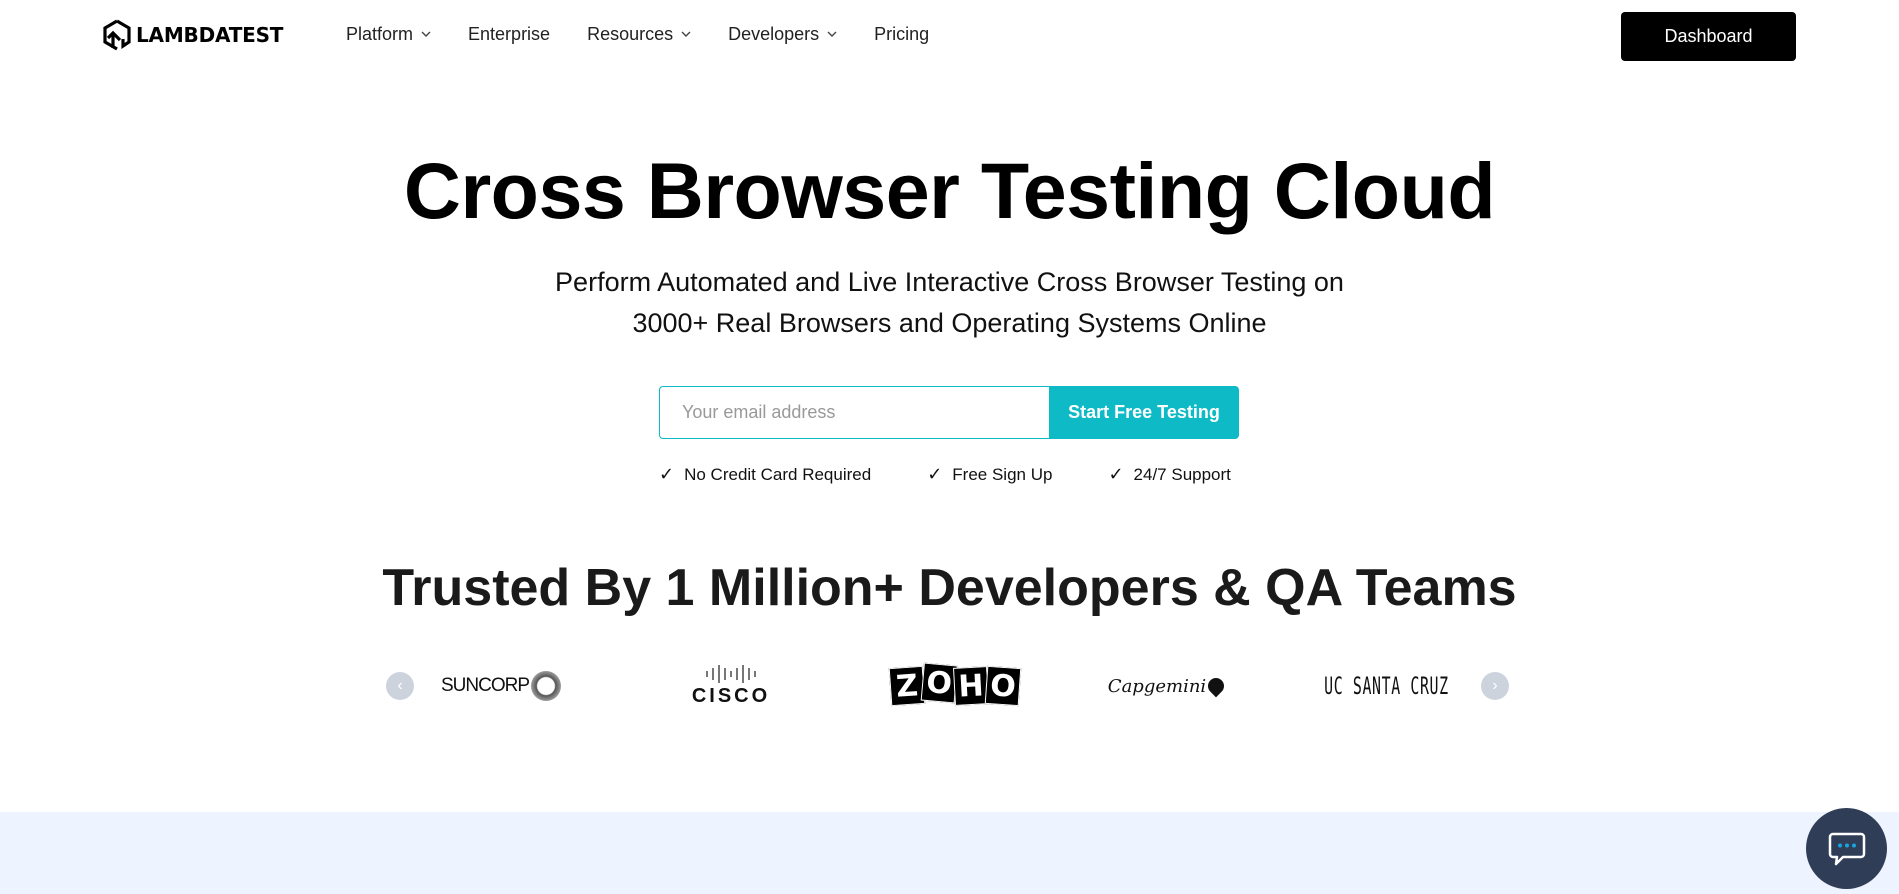  I want to click on cisco-bars-icon, so click(731, 674).